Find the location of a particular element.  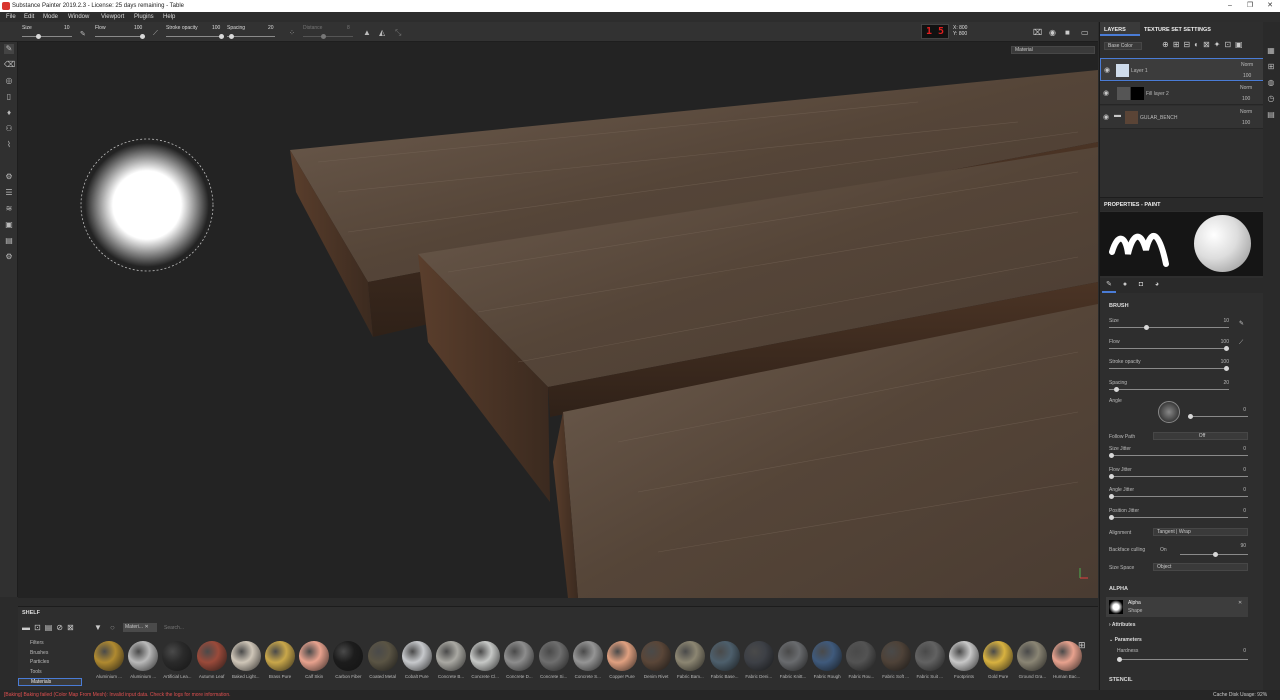

menu-plugins: Plugins is located at coordinates (144, 17).